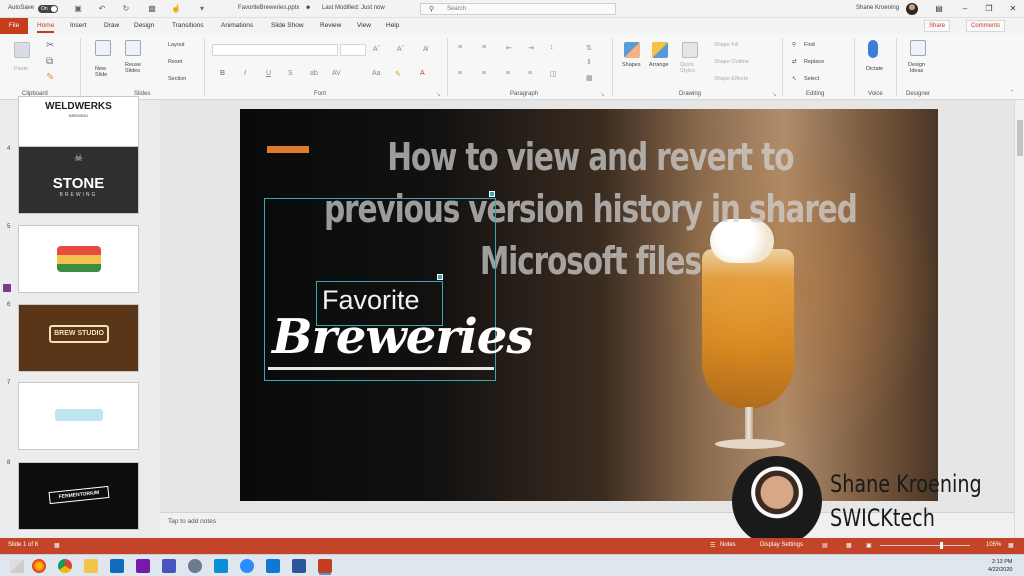 Image resolution: width=1024 pixels, height=576 pixels. I want to click on zoom-app-icon, so click(247, 566).